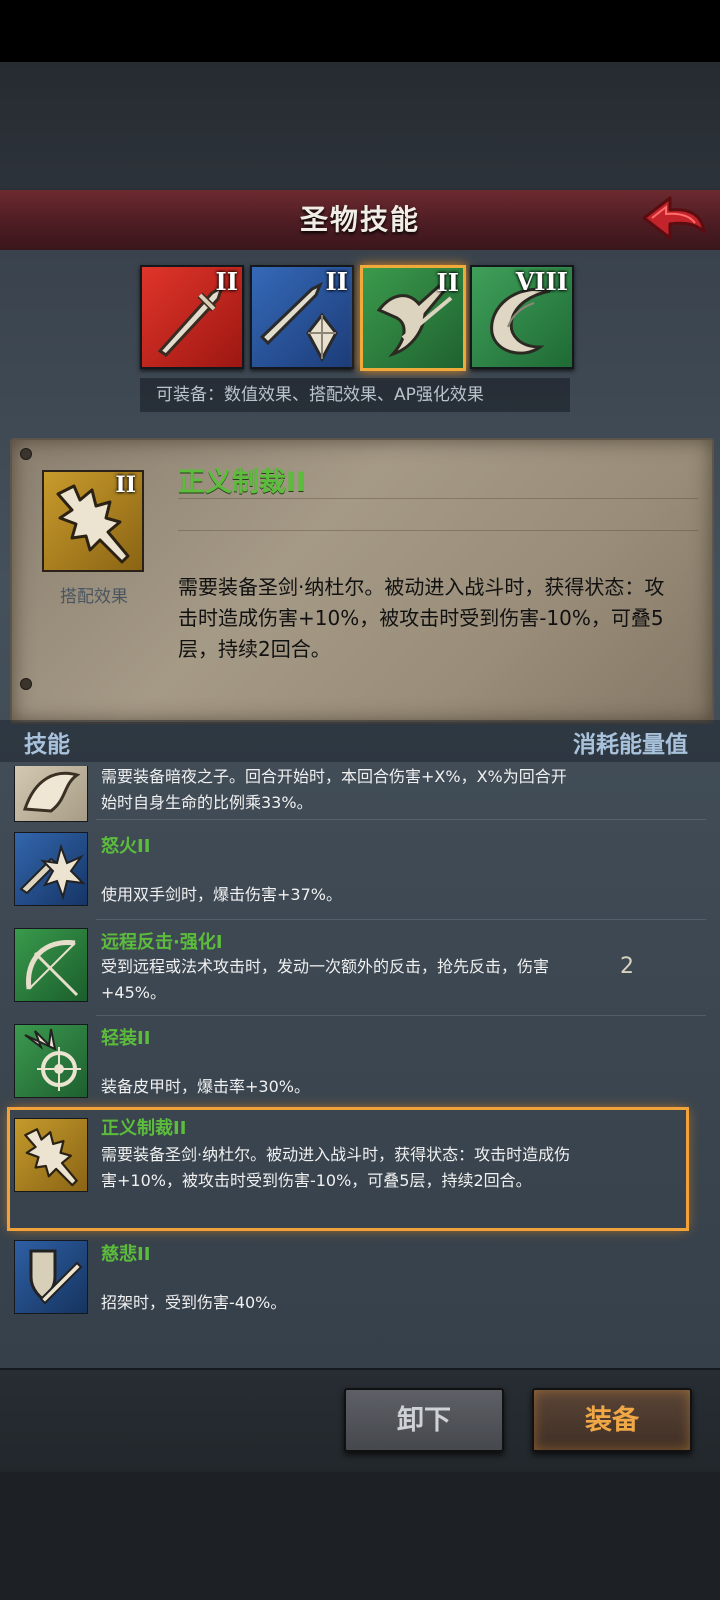 The height and width of the screenshot is (1600, 720). Describe the element at coordinates (126, 1038) in the screenshot. I see `skill-name: 轻装II` at that location.